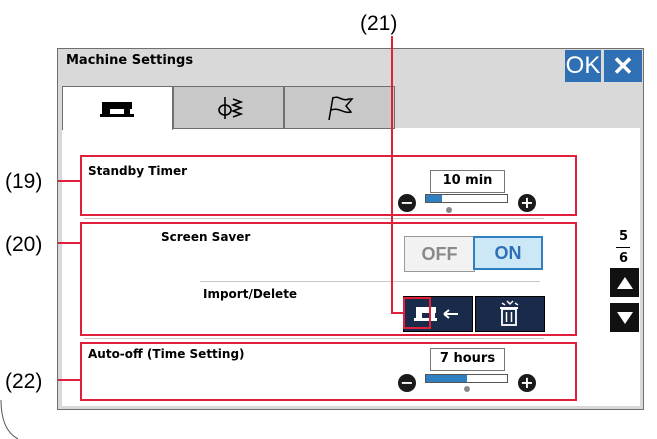  What do you see at coordinates (467, 359) in the screenshot?
I see `auto-off-value: 7 hours` at bounding box center [467, 359].